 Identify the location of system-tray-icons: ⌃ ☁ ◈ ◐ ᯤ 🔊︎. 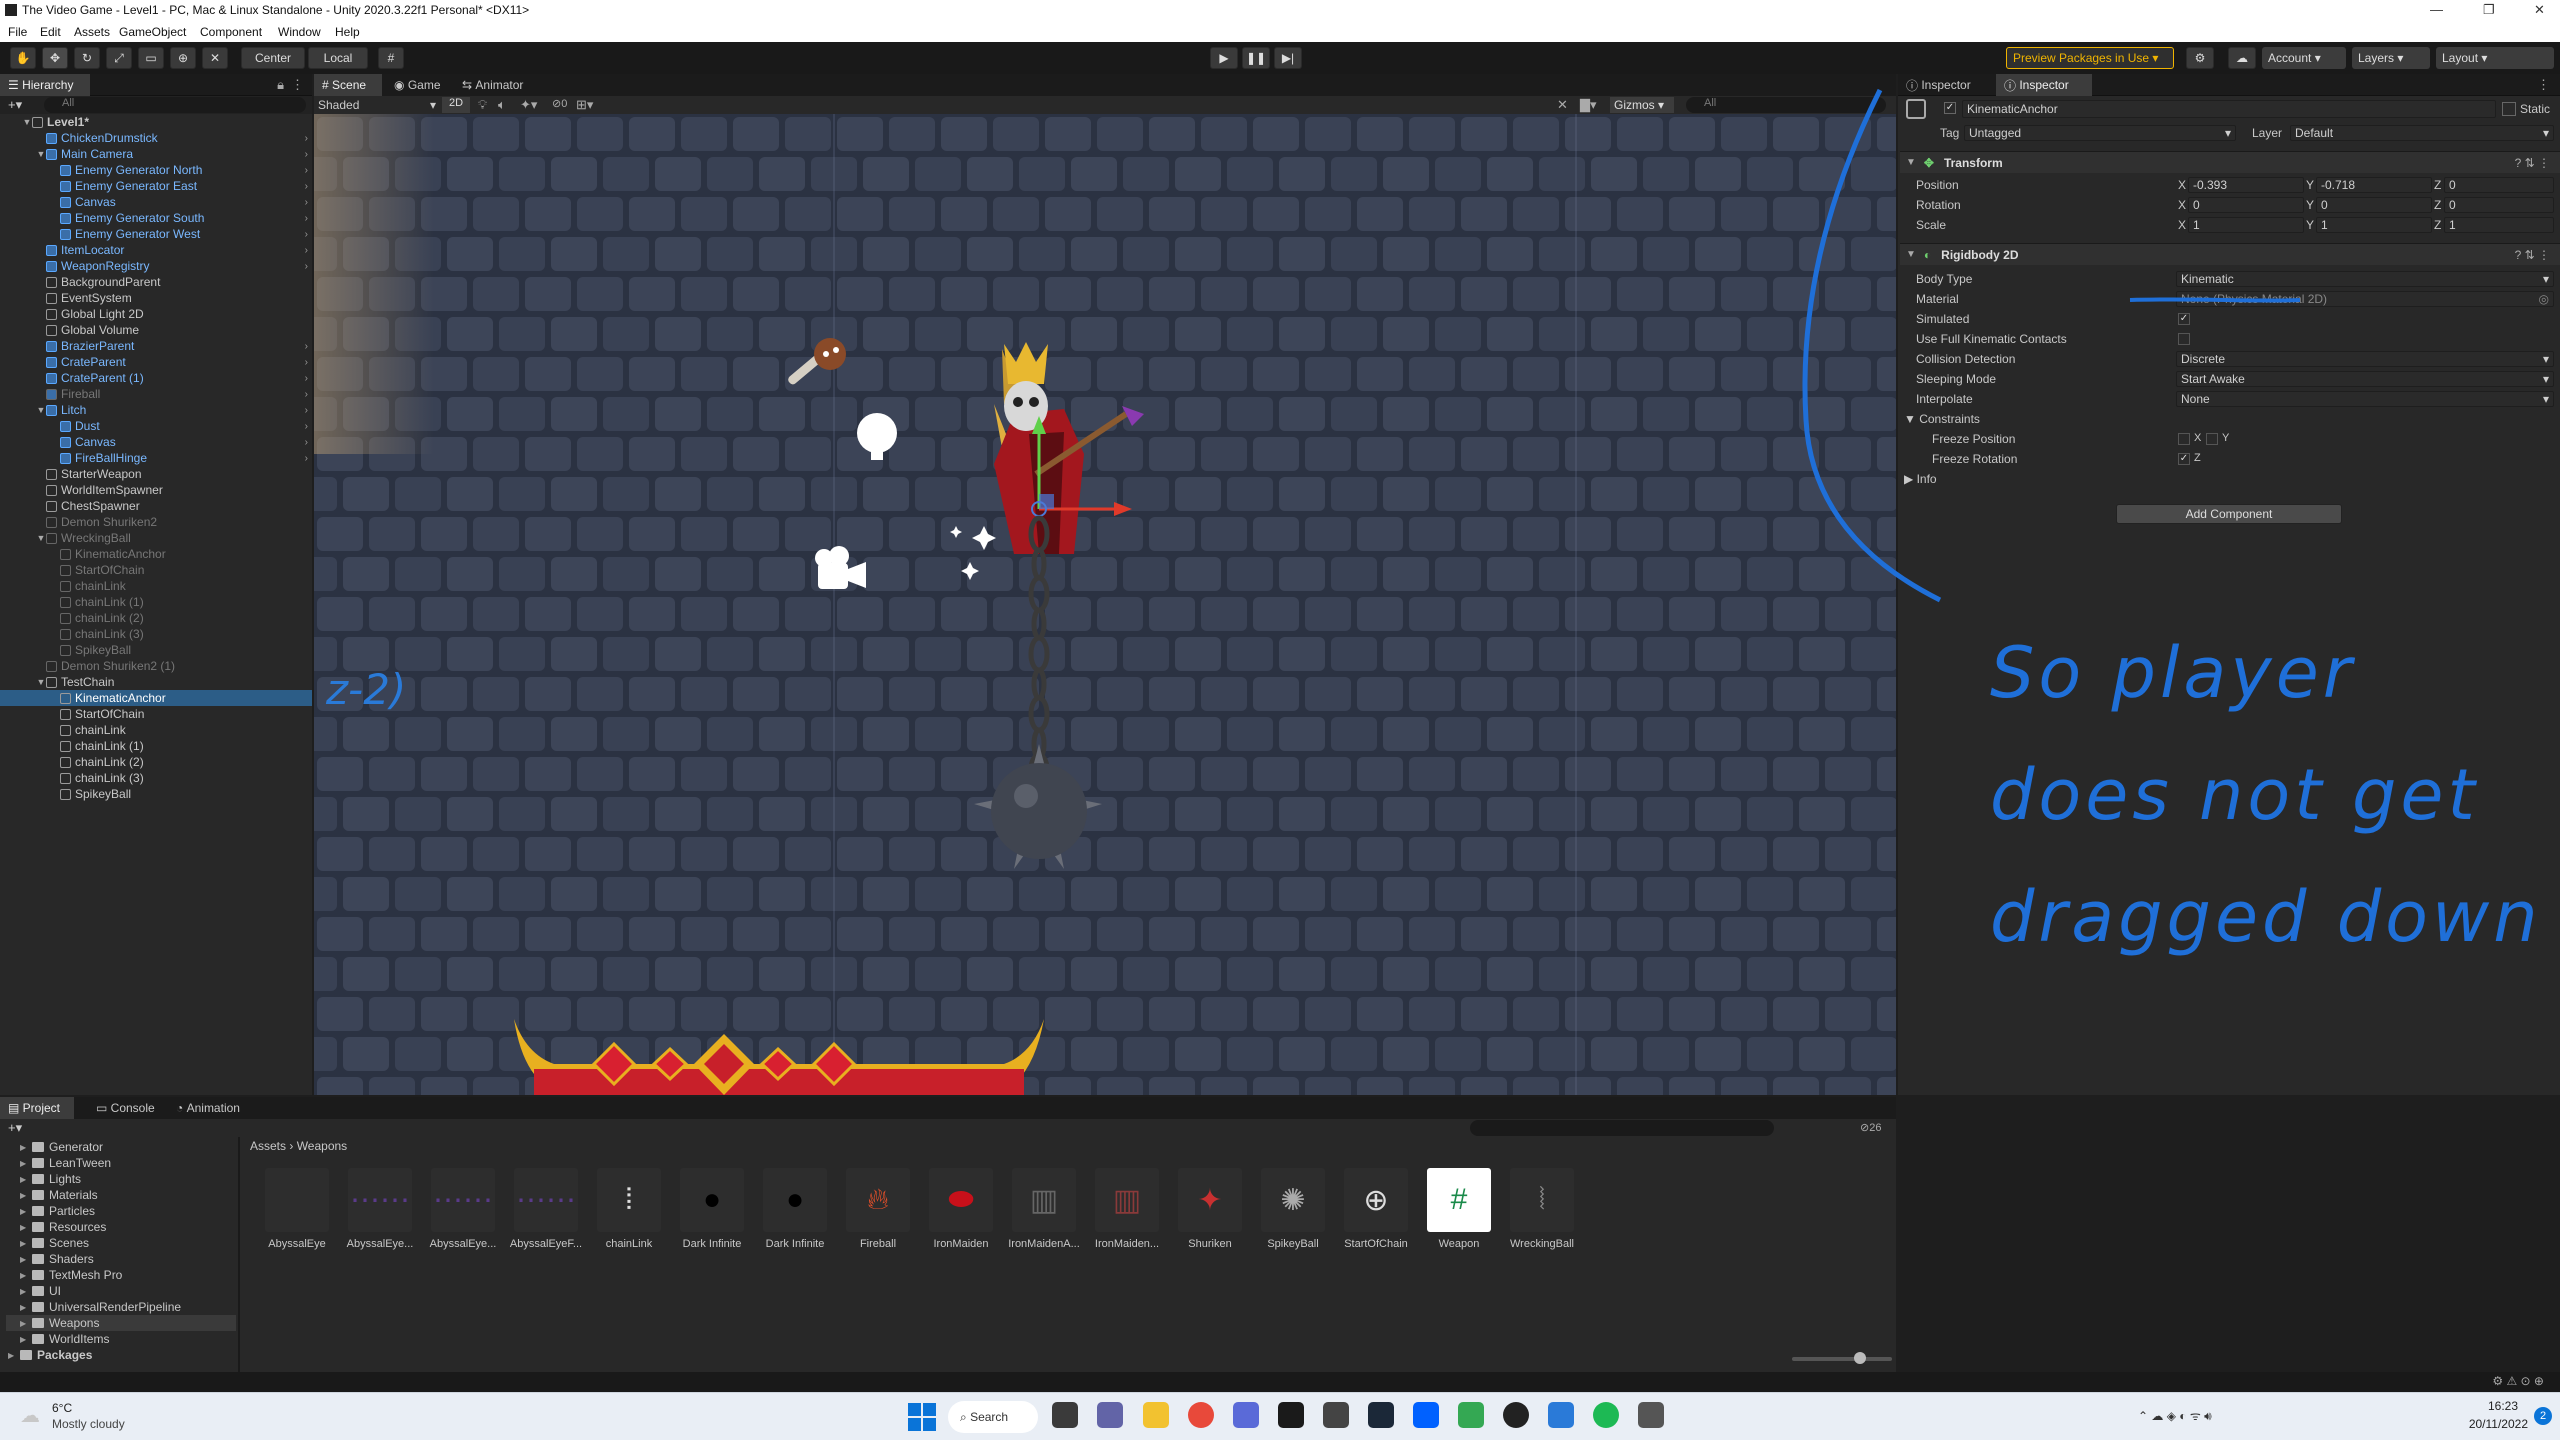
(2175, 1415).